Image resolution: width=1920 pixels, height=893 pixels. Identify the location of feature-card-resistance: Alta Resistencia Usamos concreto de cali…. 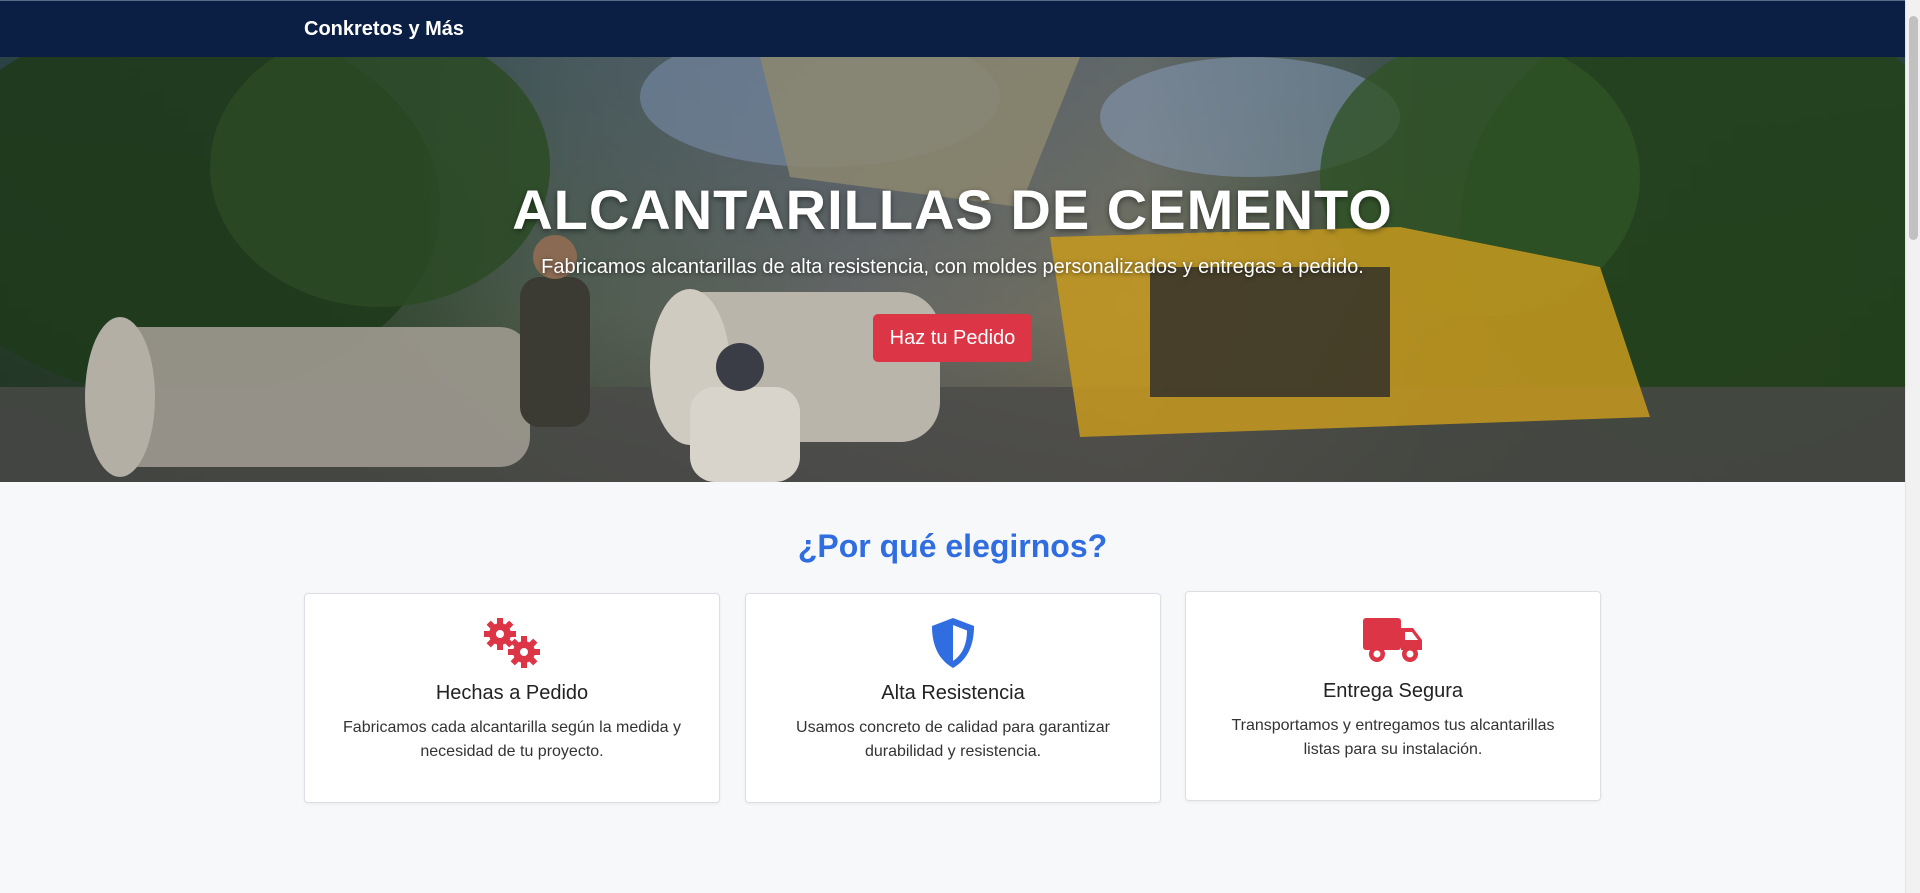
(953, 698).